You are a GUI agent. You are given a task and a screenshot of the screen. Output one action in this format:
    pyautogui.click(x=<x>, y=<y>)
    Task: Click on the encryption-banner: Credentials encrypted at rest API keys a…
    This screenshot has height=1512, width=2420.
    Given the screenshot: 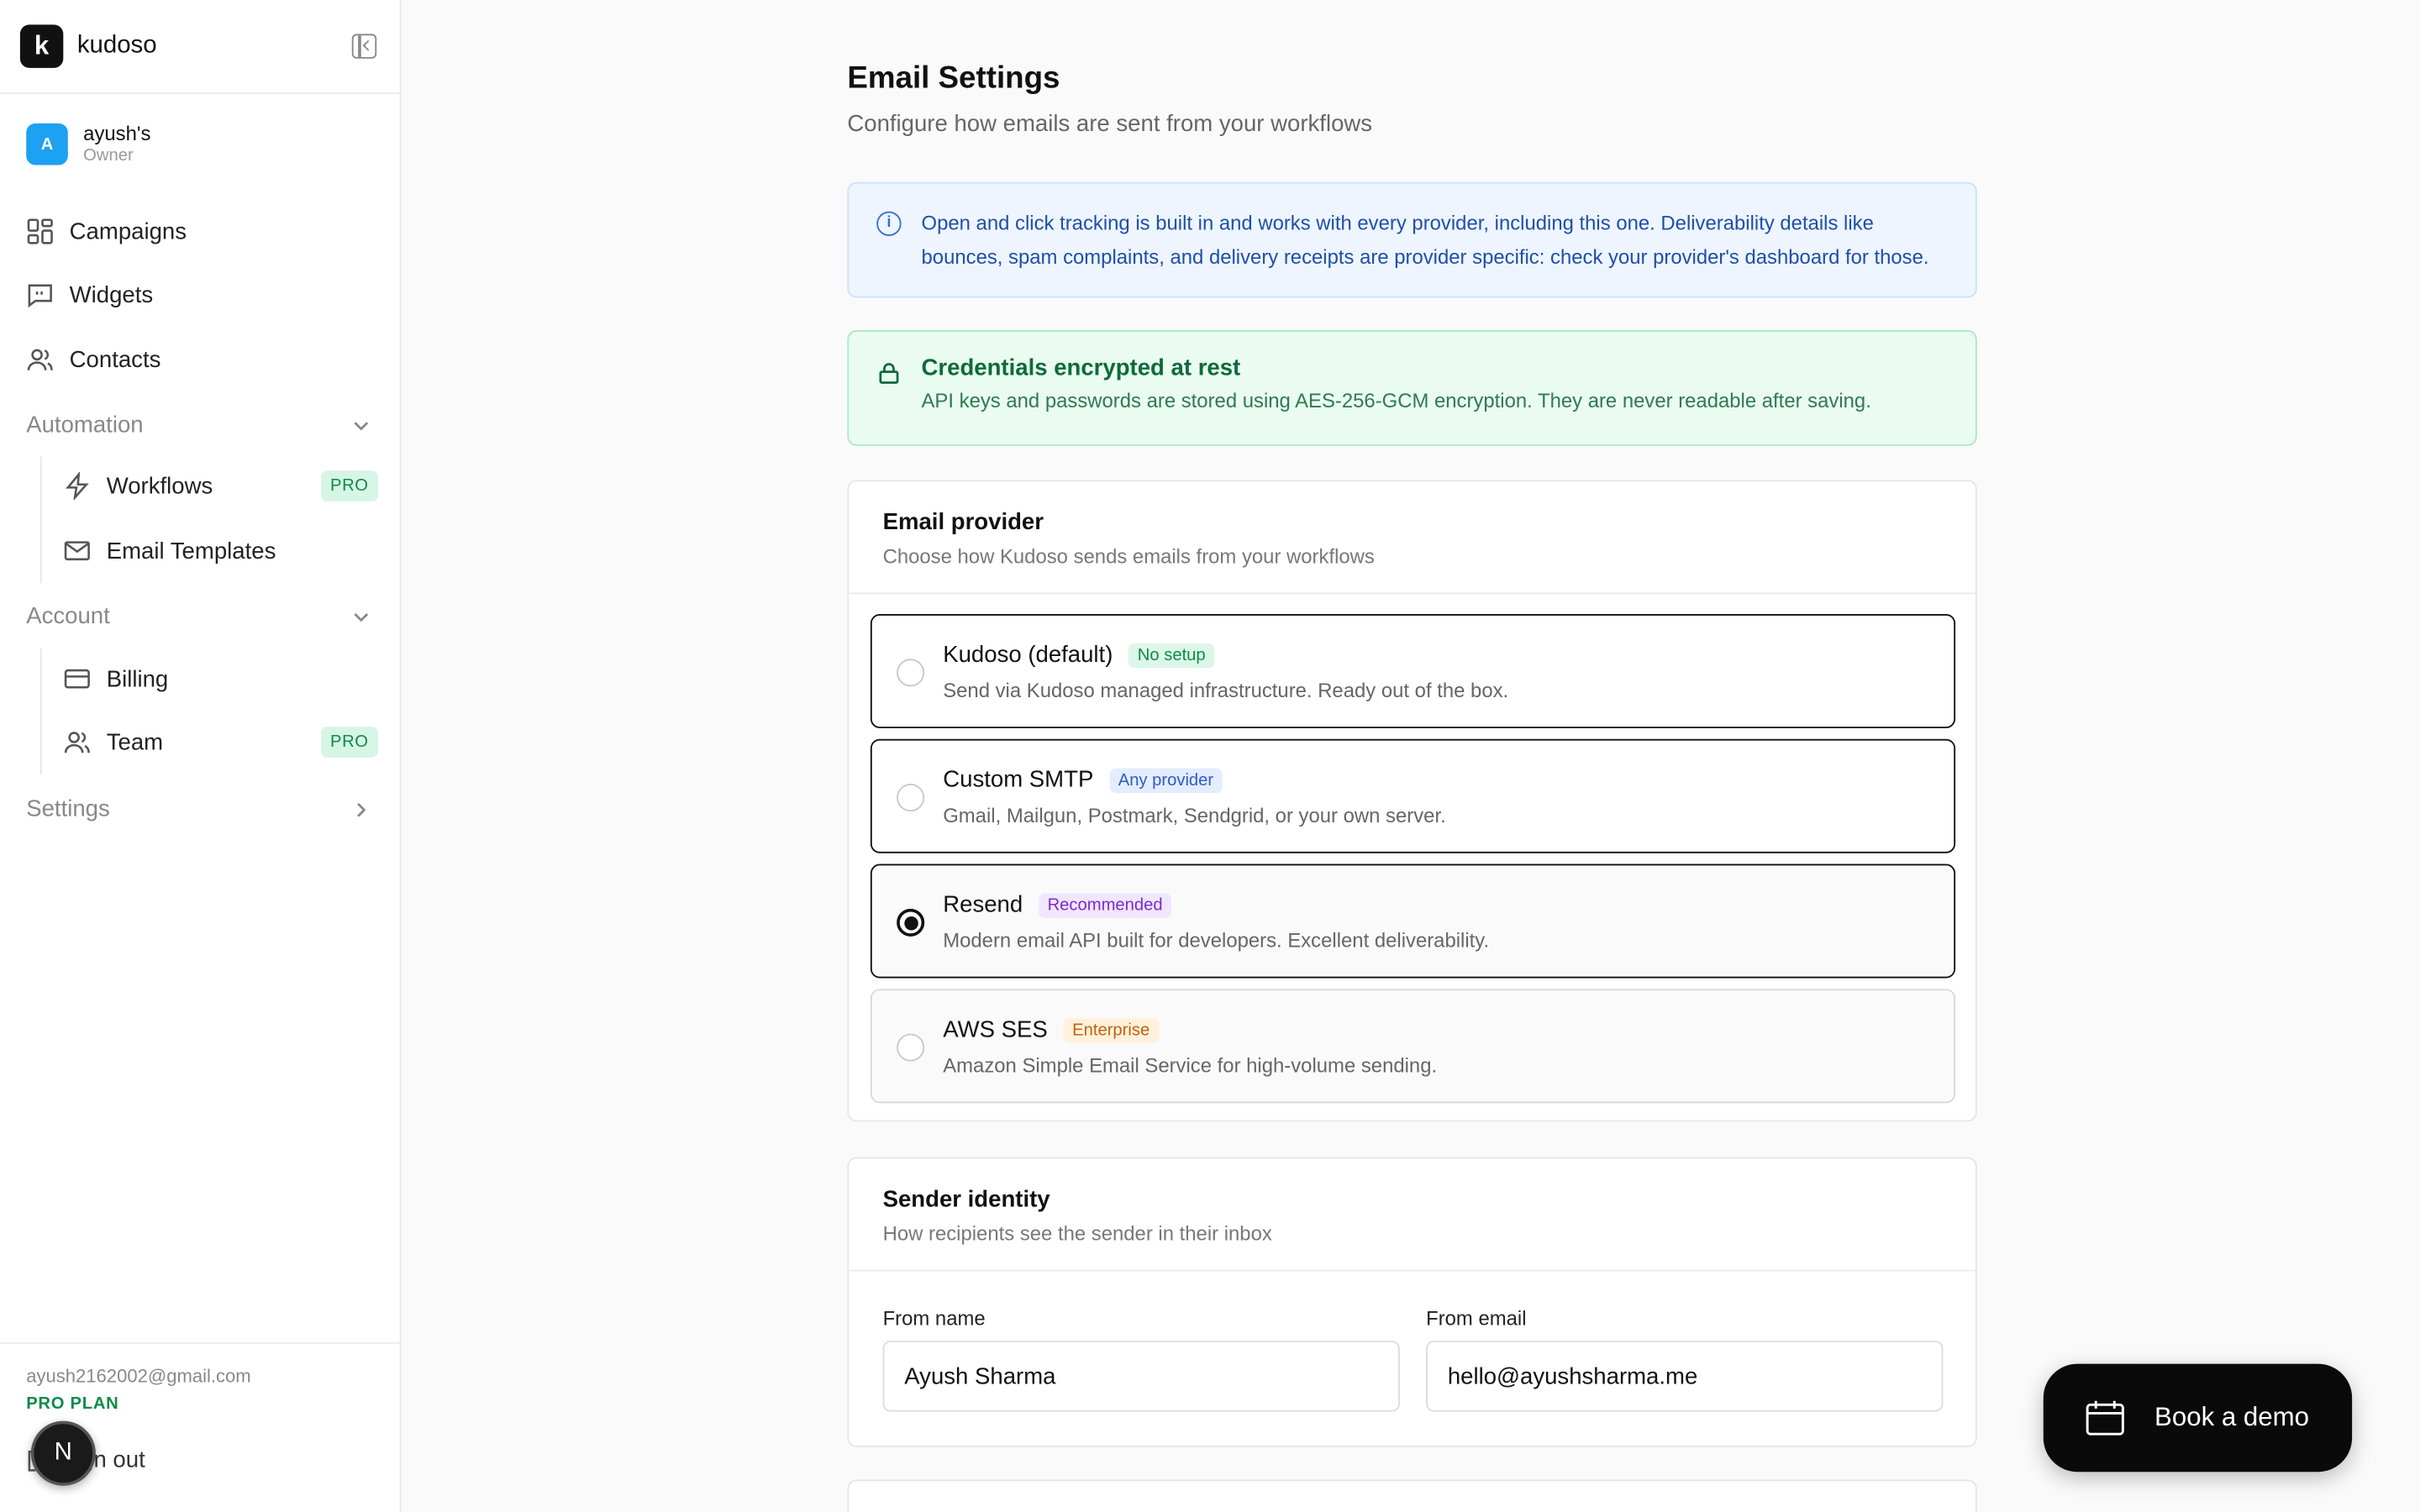 What is the action you would take?
    pyautogui.click(x=1412, y=388)
    